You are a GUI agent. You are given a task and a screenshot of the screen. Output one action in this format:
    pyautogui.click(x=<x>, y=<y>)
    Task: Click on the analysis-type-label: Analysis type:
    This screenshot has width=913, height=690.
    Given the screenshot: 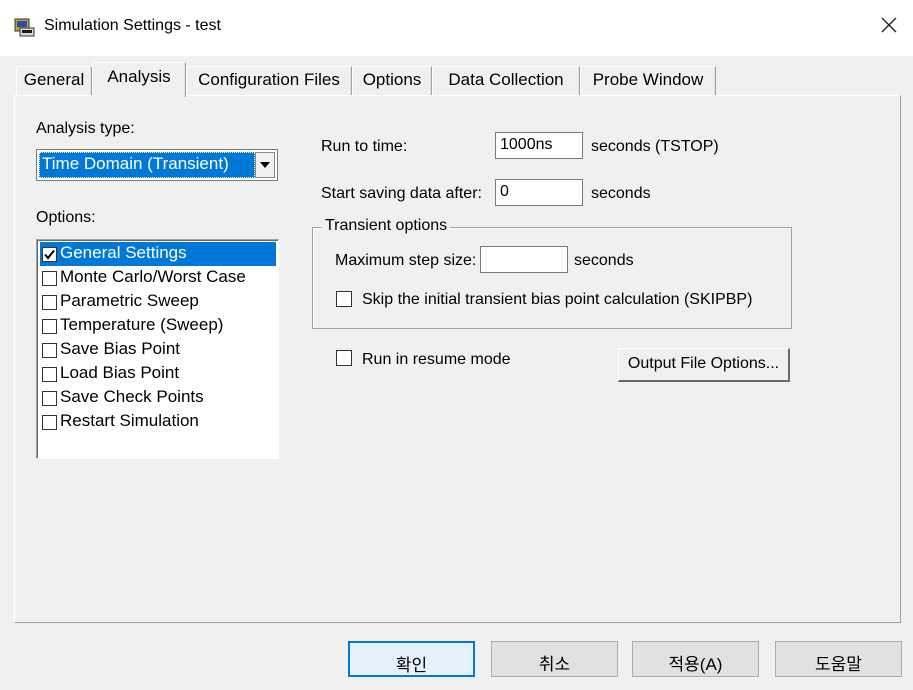 What is the action you would take?
    pyautogui.click(x=85, y=128)
    